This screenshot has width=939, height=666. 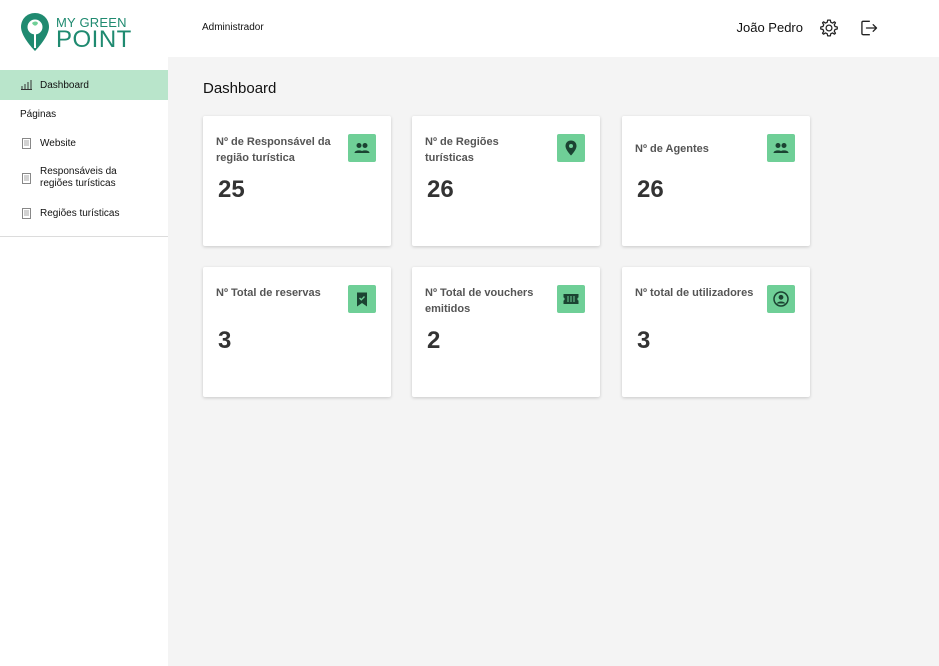 What do you see at coordinates (362, 299) in the screenshot?
I see `bookmark-check-icon` at bounding box center [362, 299].